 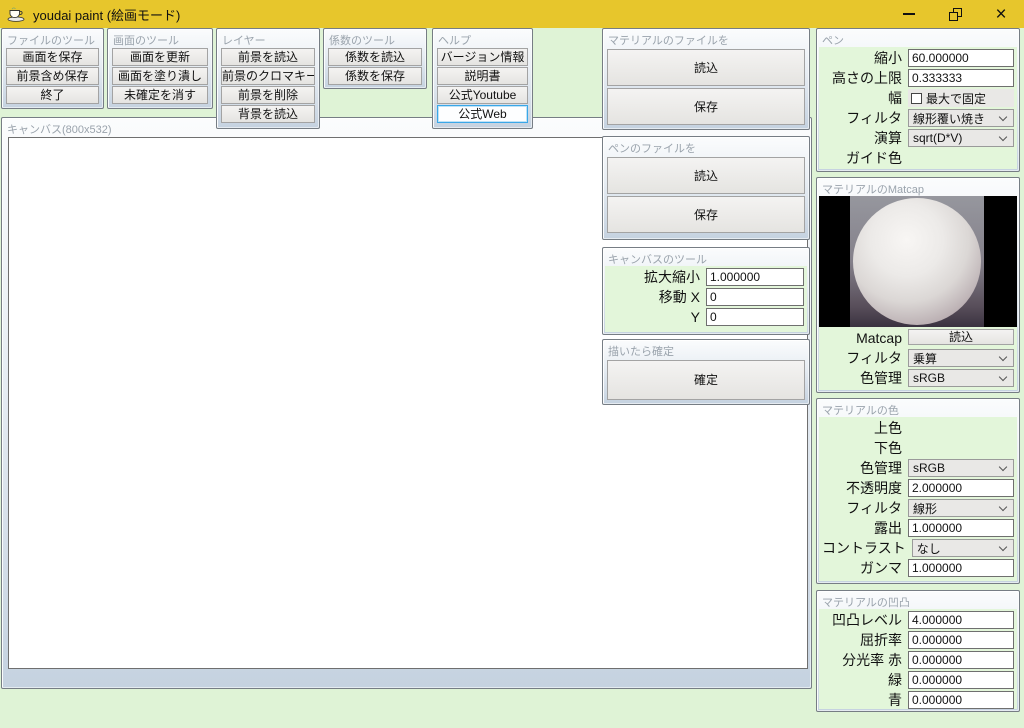 What do you see at coordinates (52, 95) in the screenshot?
I see `exit-button: 終了` at bounding box center [52, 95].